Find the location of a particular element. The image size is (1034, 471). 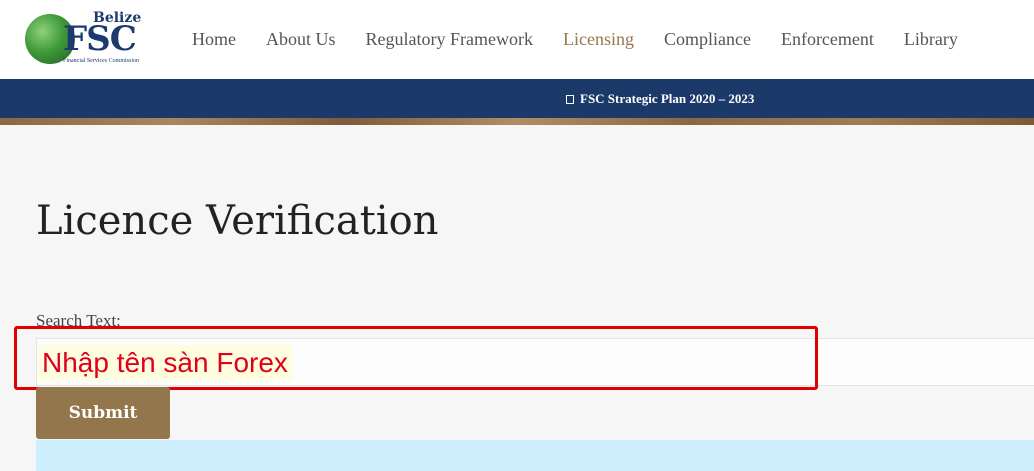

nav-item-compliance: Compliance is located at coordinates (707, 39).